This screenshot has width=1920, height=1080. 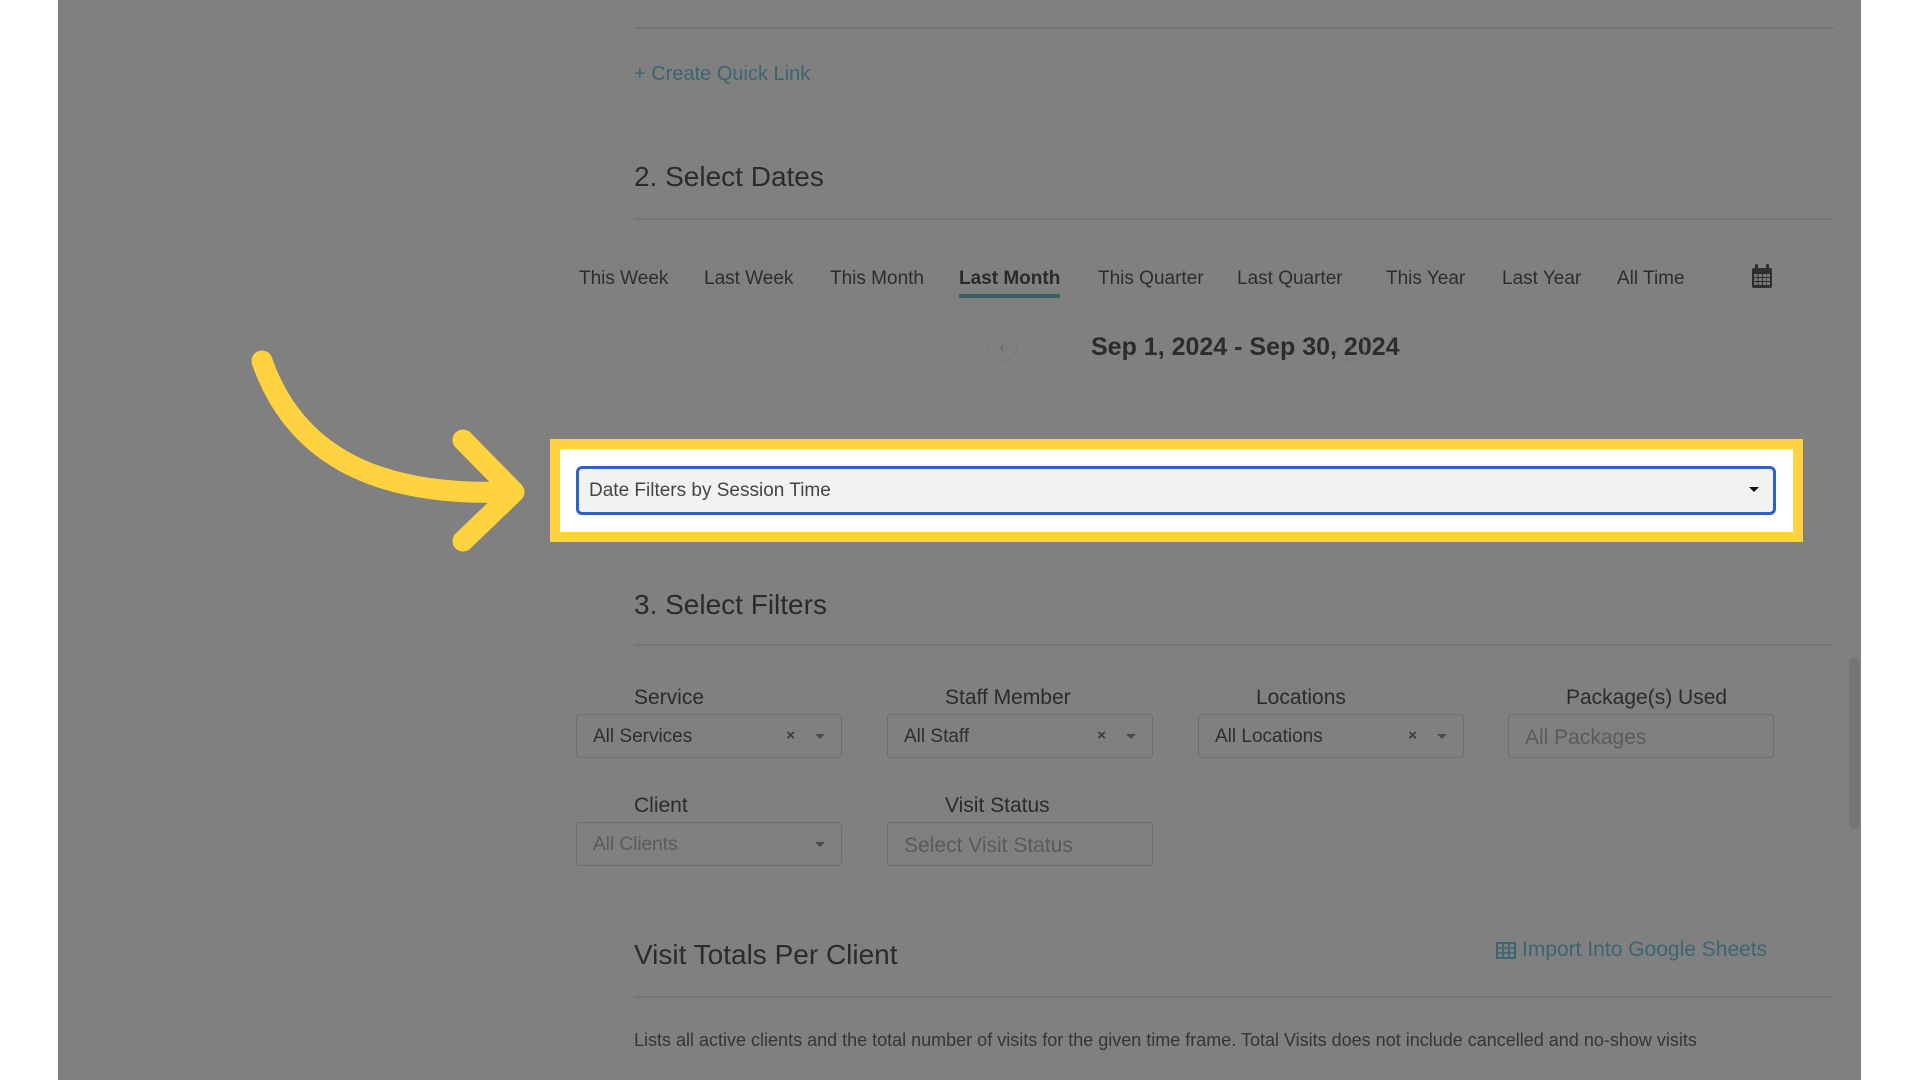 What do you see at coordinates (1506, 950) in the screenshot?
I see `table-icon` at bounding box center [1506, 950].